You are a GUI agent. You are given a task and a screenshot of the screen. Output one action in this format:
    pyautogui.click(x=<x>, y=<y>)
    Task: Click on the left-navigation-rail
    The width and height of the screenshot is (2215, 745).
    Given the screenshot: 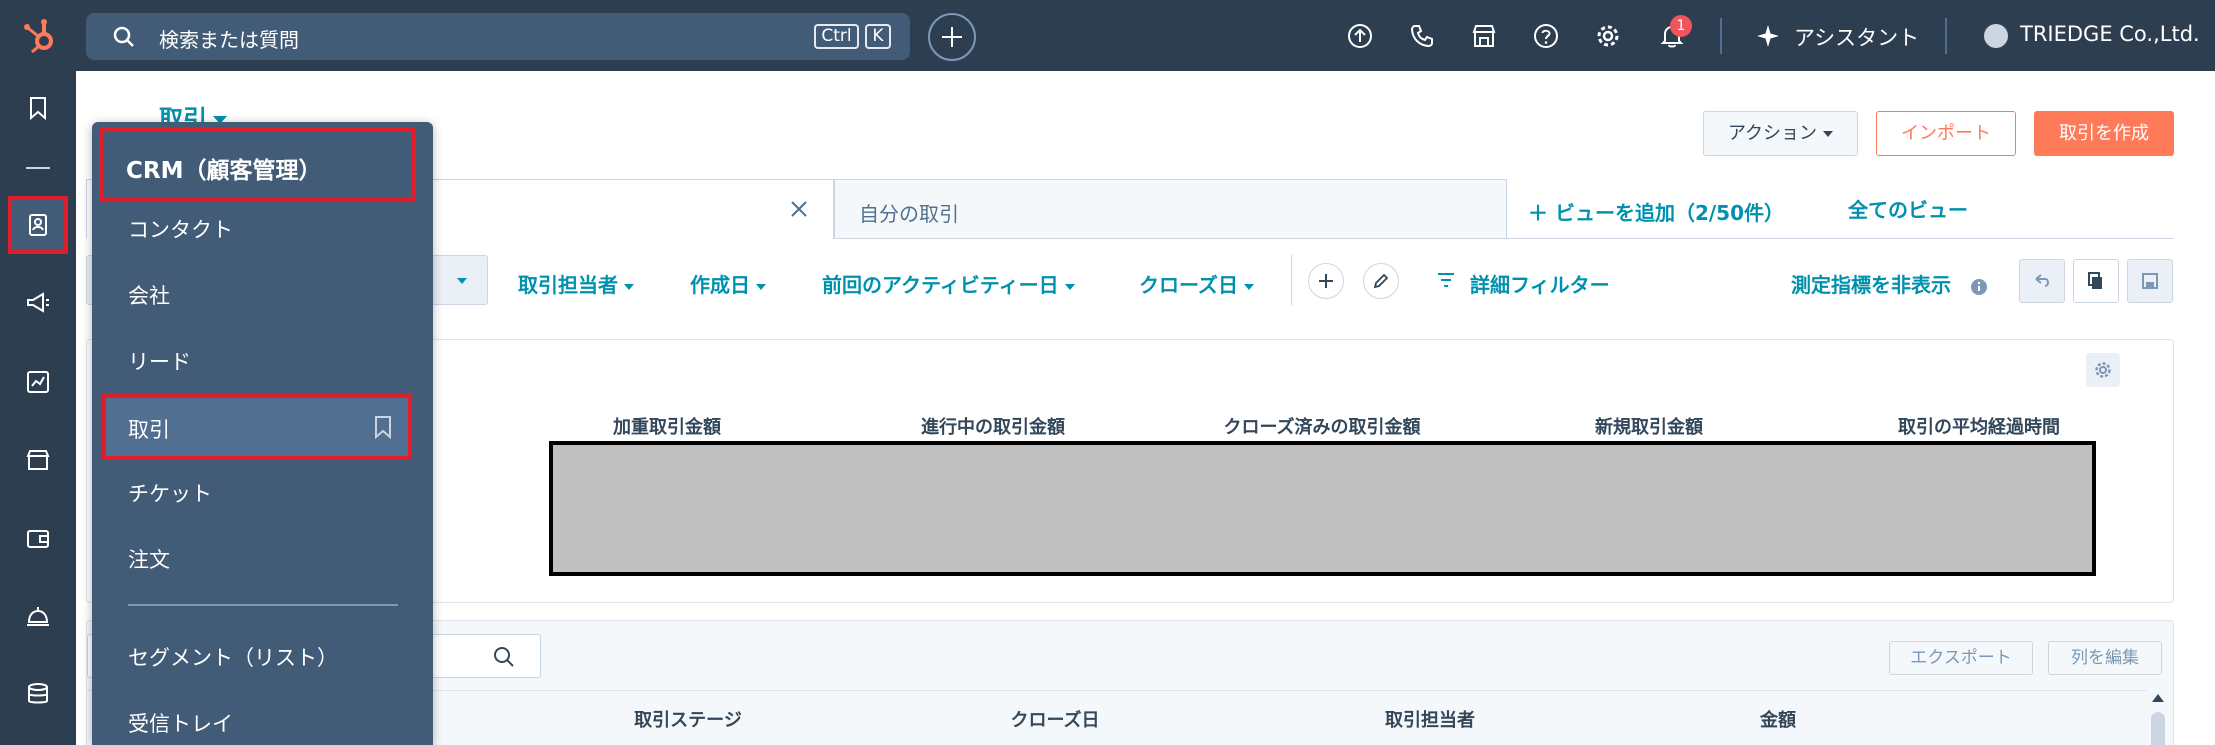 What is the action you would take?
    pyautogui.click(x=38, y=408)
    